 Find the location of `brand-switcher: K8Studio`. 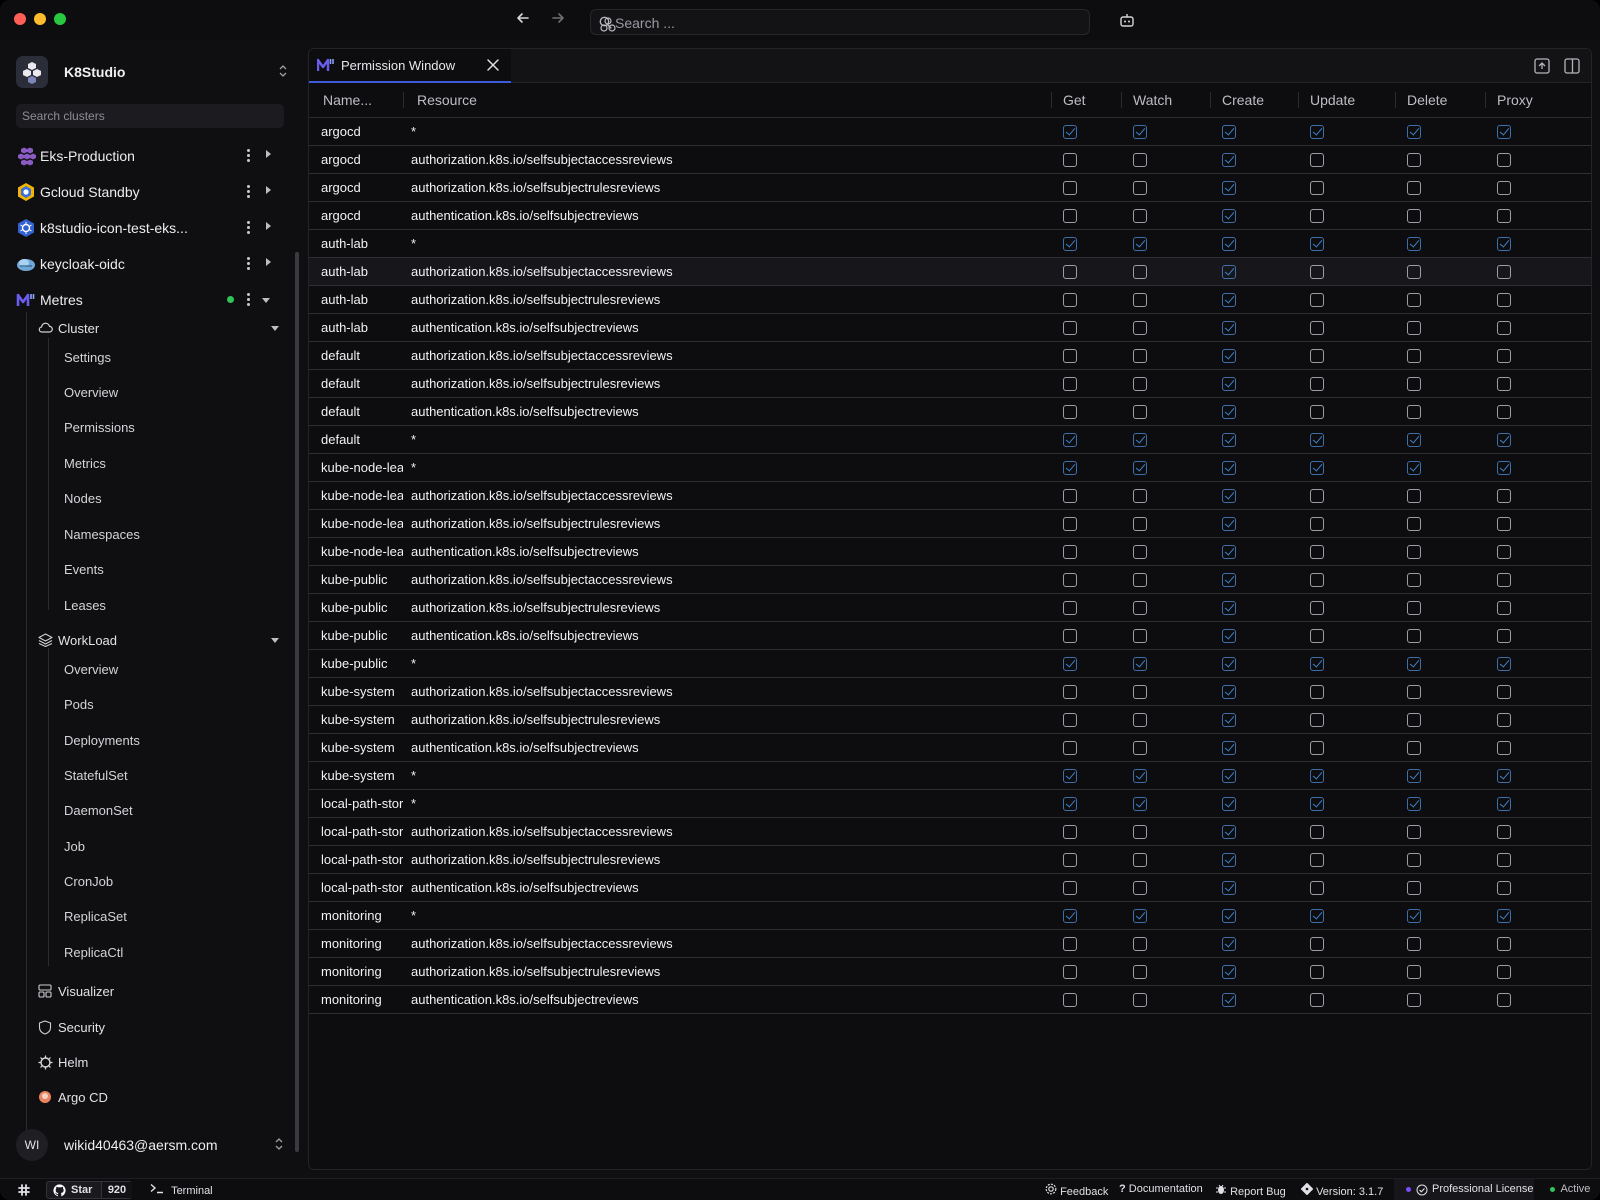

brand-switcher: K8Studio is located at coordinates (152, 73).